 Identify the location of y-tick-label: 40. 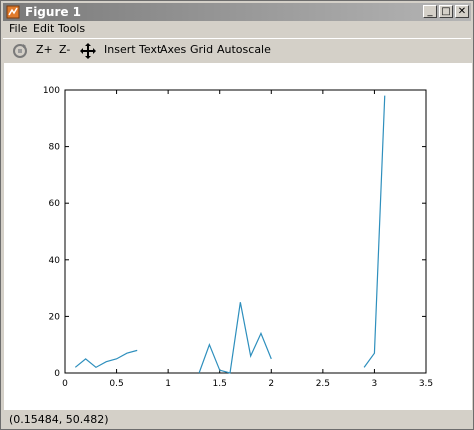
(55, 261).